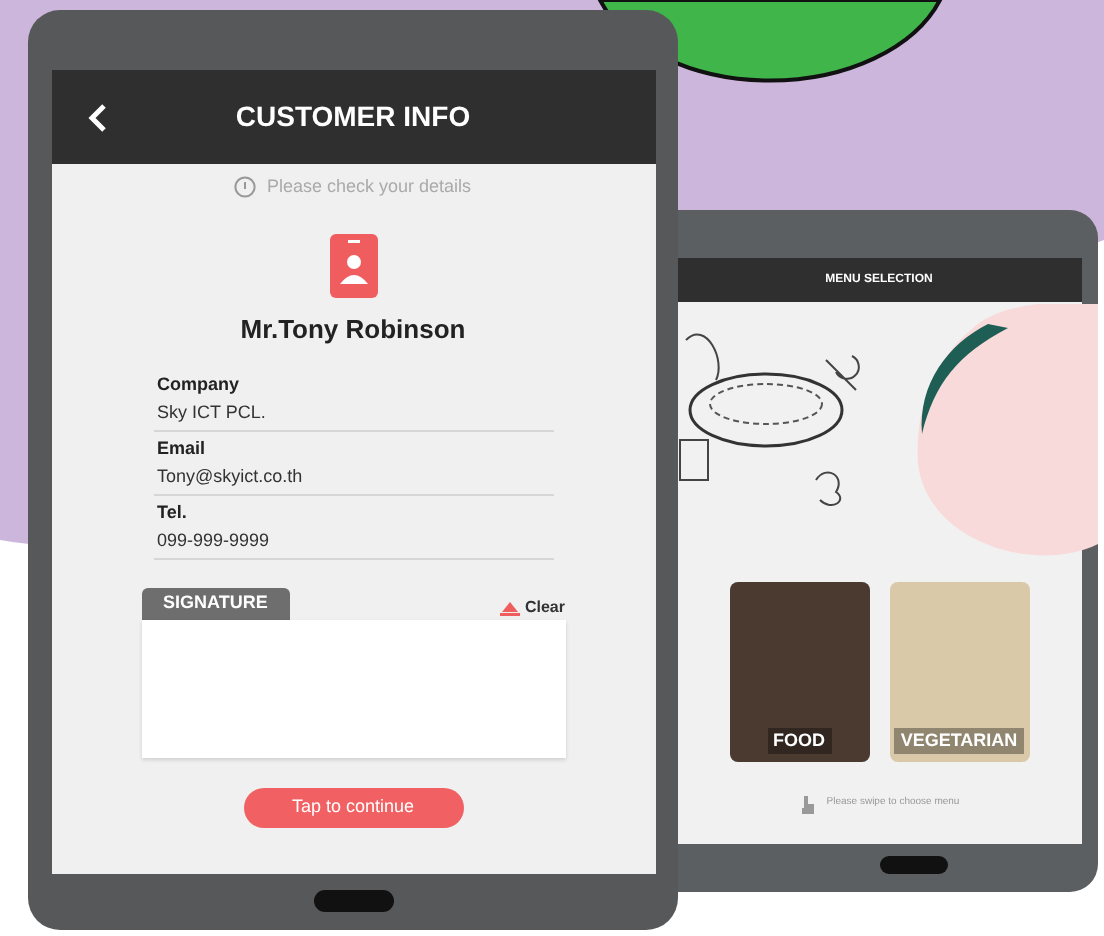 This screenshot has width=1104, height=936. I want to click on screen-title: CUSTOMER INFO, so click(353, 117).